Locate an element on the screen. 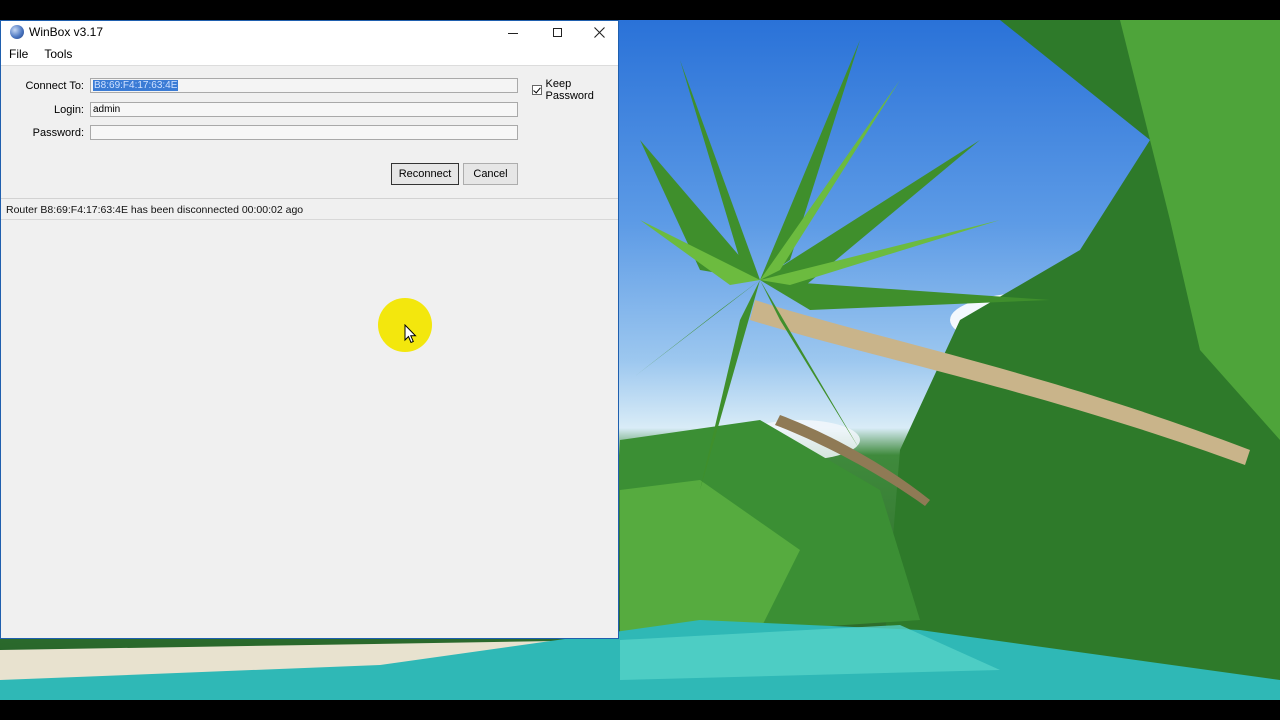 This screenshot has width=1280, height=720. menu-tools: Tools is located at coordinates (58, 54).